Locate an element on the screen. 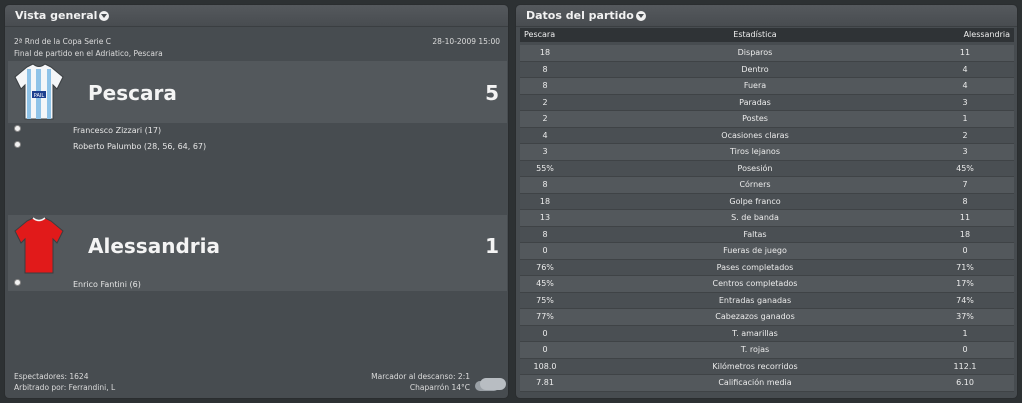 This screenshot has height=403, width=1022. stat-name: Golpe franco is located at coordinates (755, 201).